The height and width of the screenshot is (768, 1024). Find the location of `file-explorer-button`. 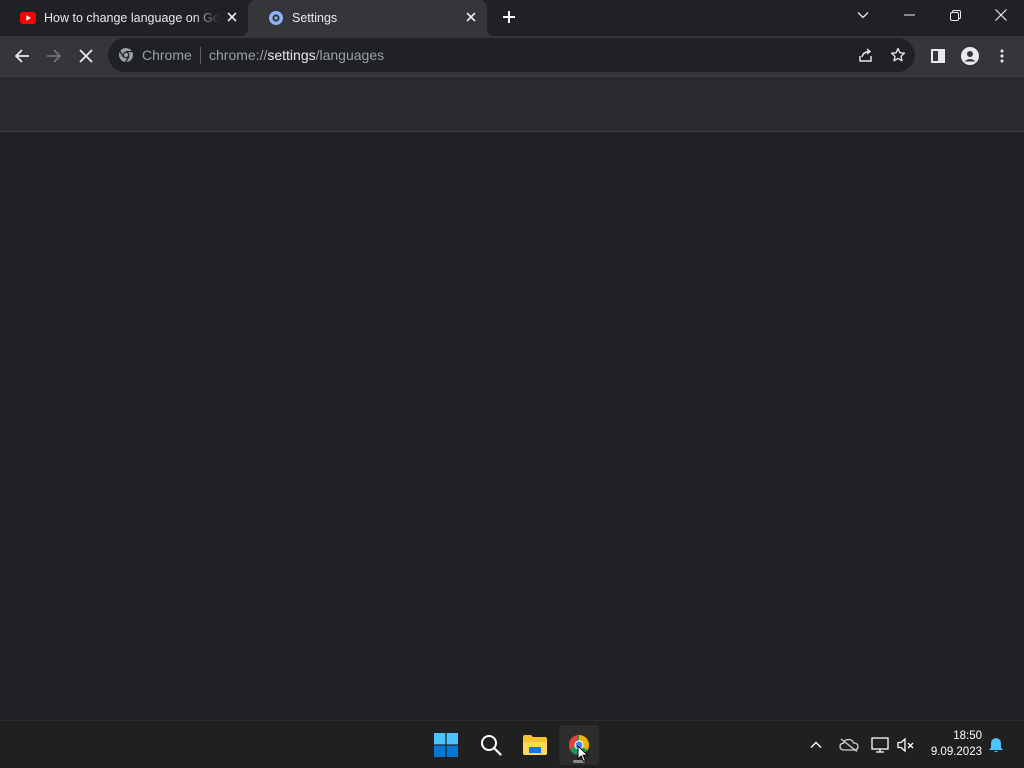

file-explorer-button is located at coordinates (535, 745).